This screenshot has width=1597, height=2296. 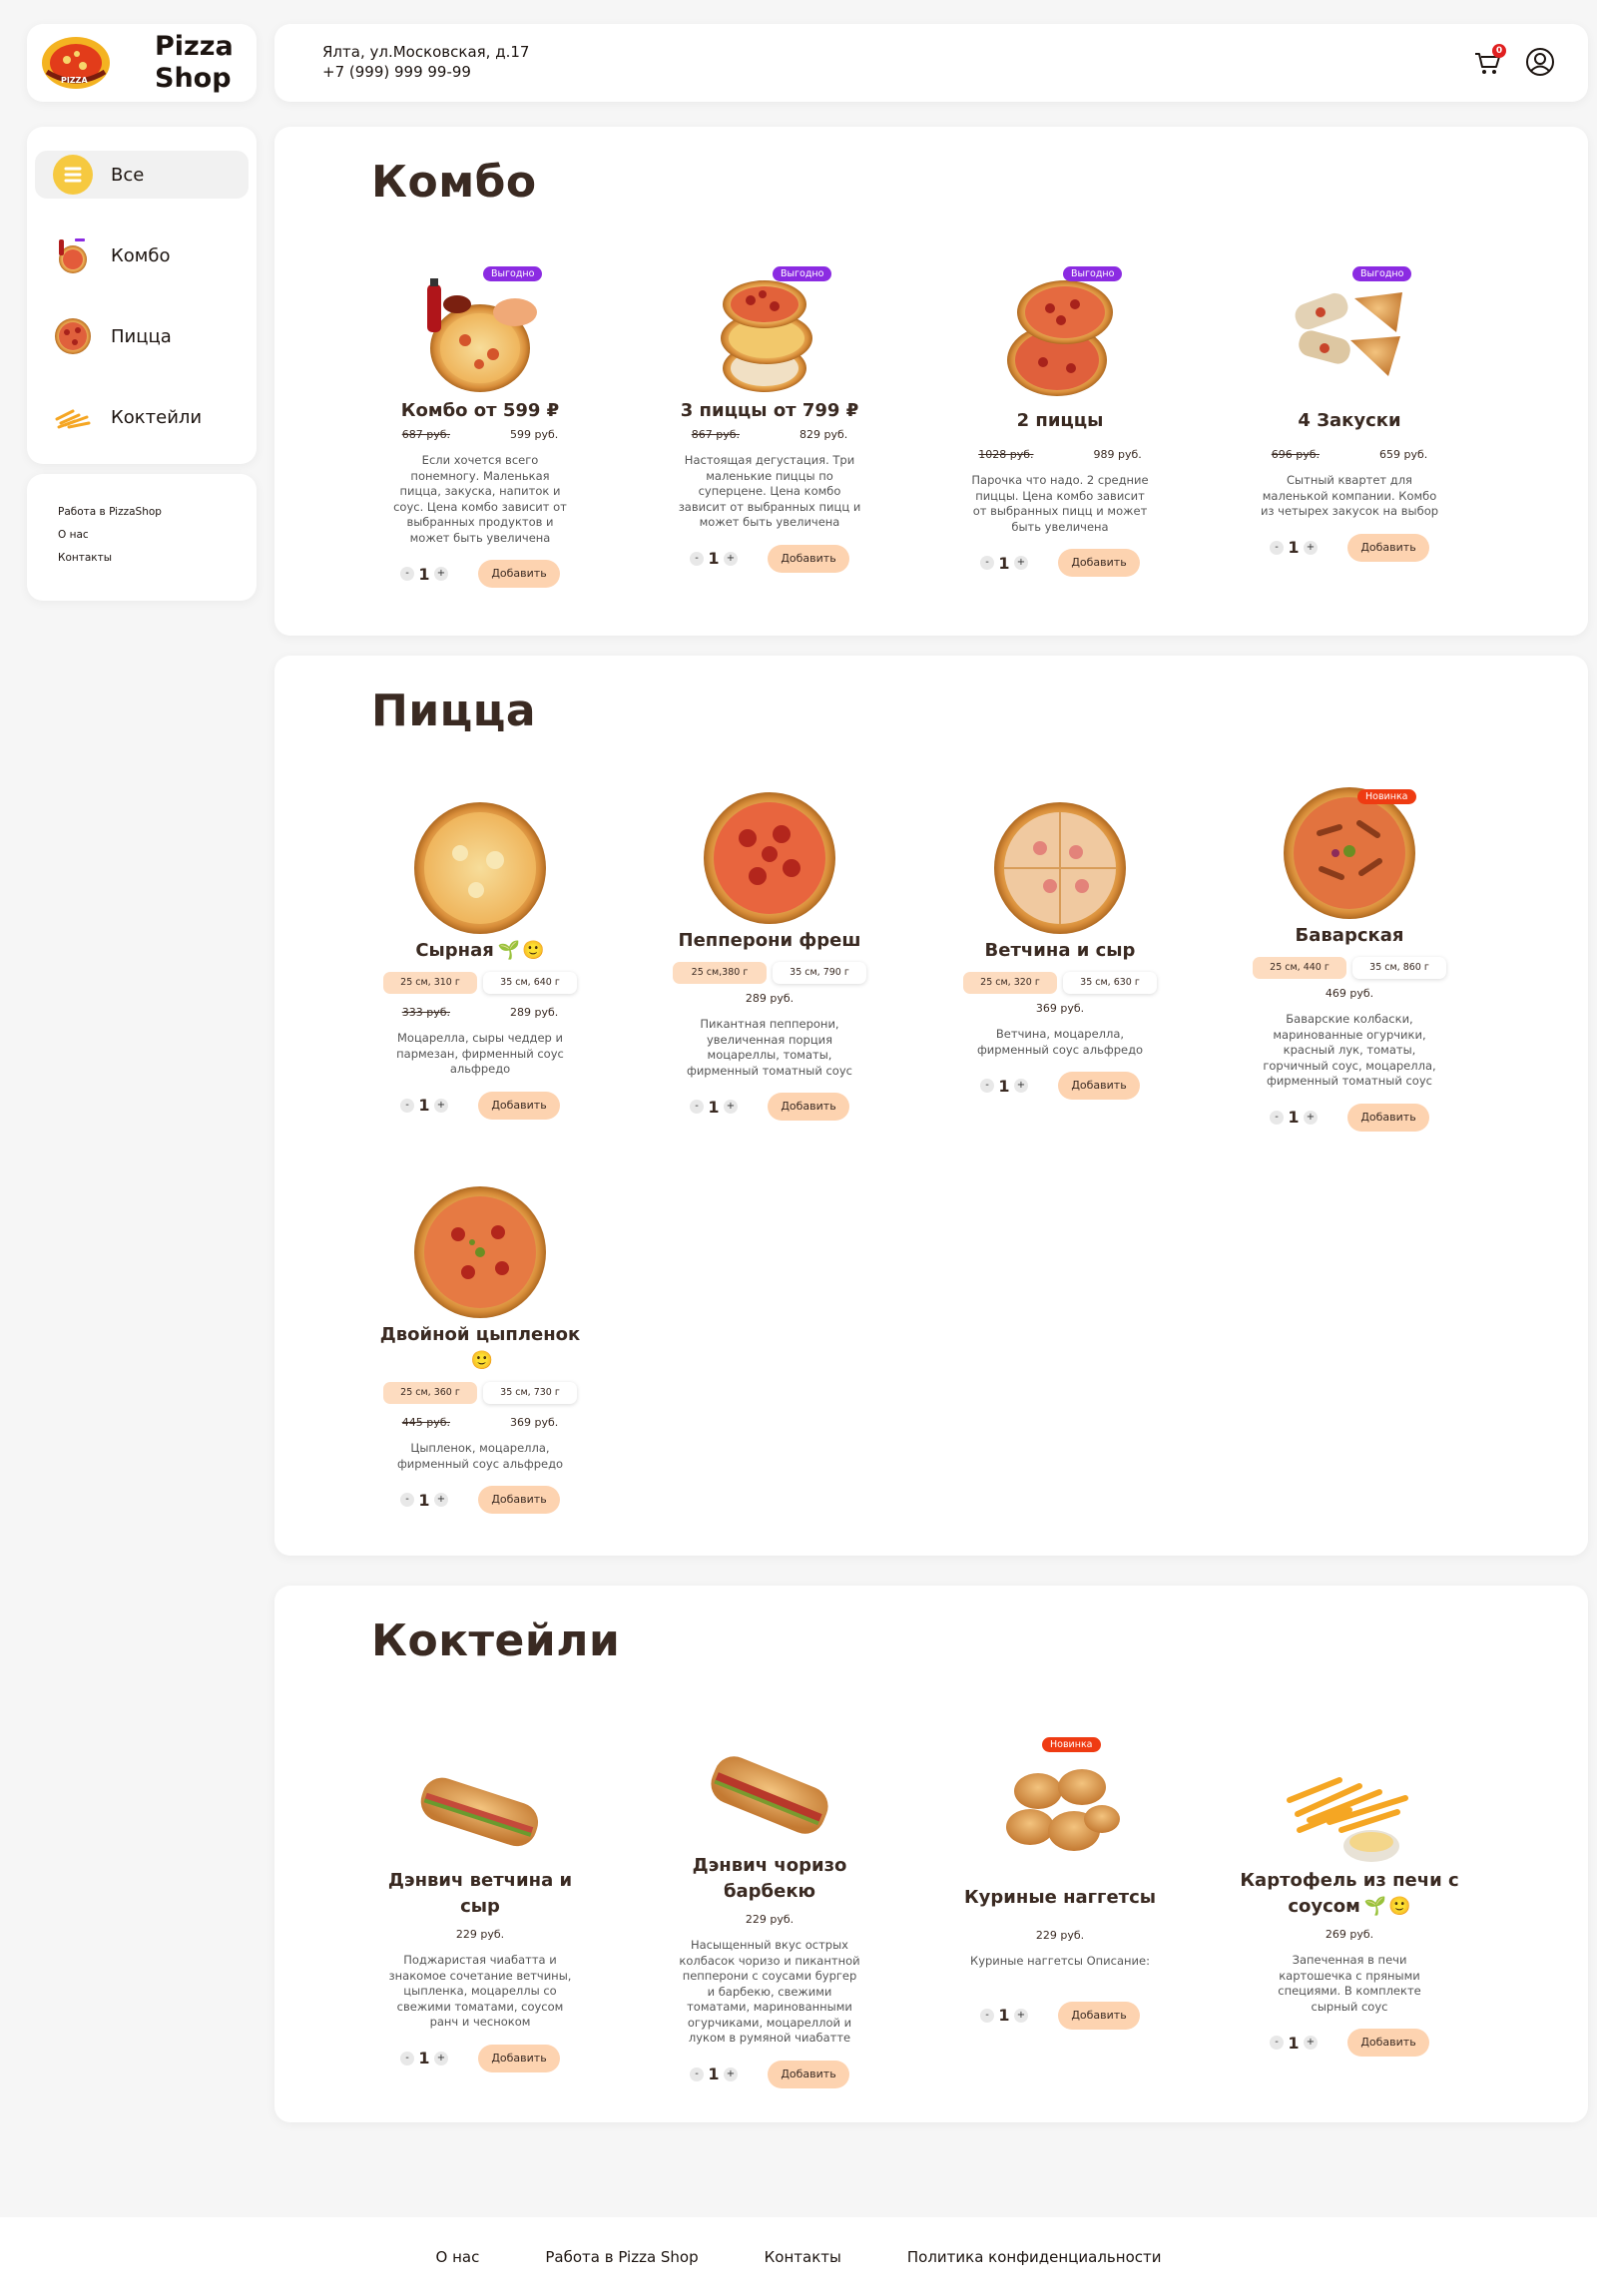 I want to click on promo-badge: Выгодно, so click(x=803, y=273).